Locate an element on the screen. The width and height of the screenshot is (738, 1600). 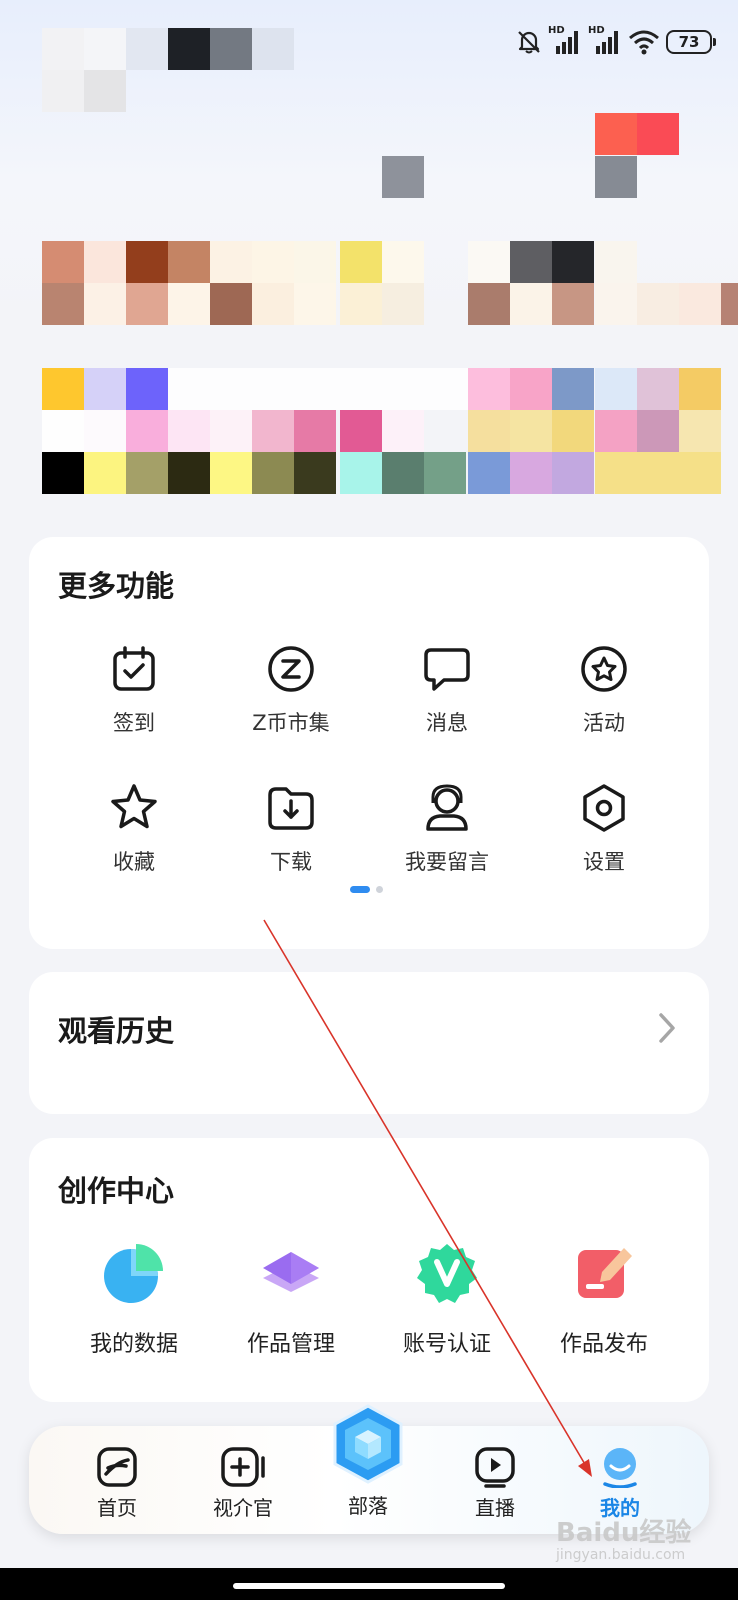
tab-tribe: 部落 is located at coordinates (368, 1504).